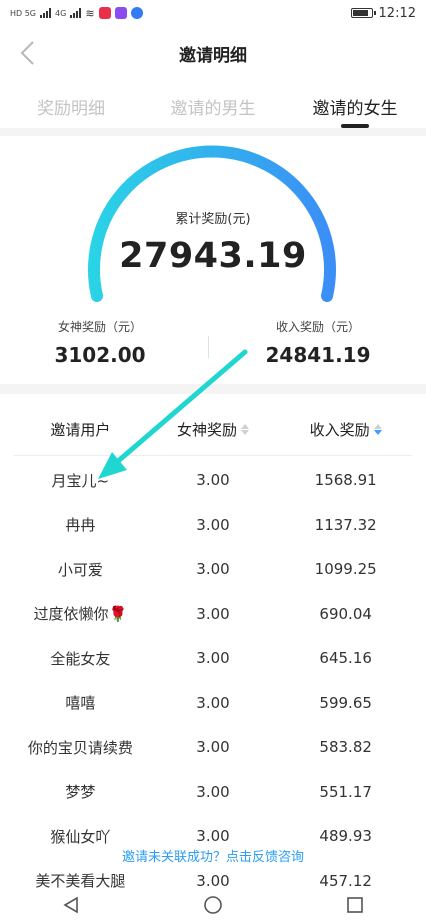  What do you see at coordinates (397, 13) in the screenshot?
I see `clock: 12:12` at bounding box center [397, 13].